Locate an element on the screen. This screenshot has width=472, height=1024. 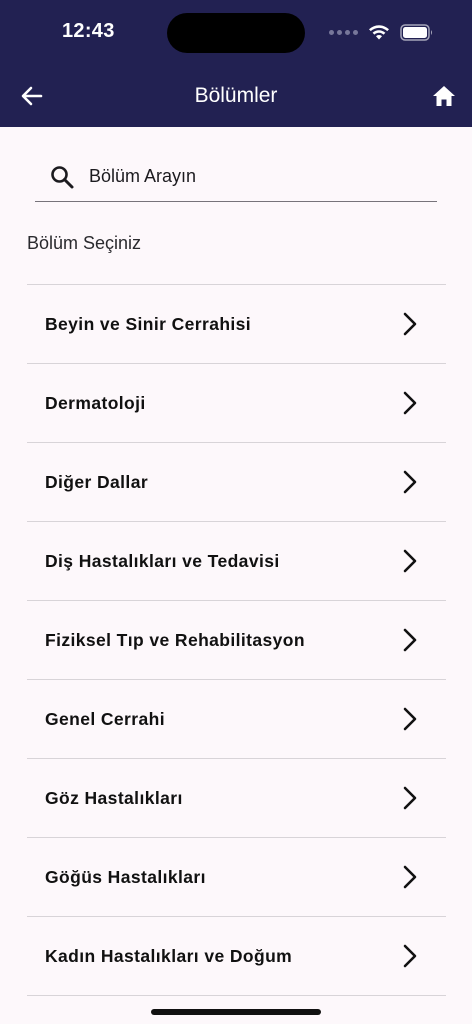
list-item: Göz Hastalıkları is located at coordinates (236, 798).